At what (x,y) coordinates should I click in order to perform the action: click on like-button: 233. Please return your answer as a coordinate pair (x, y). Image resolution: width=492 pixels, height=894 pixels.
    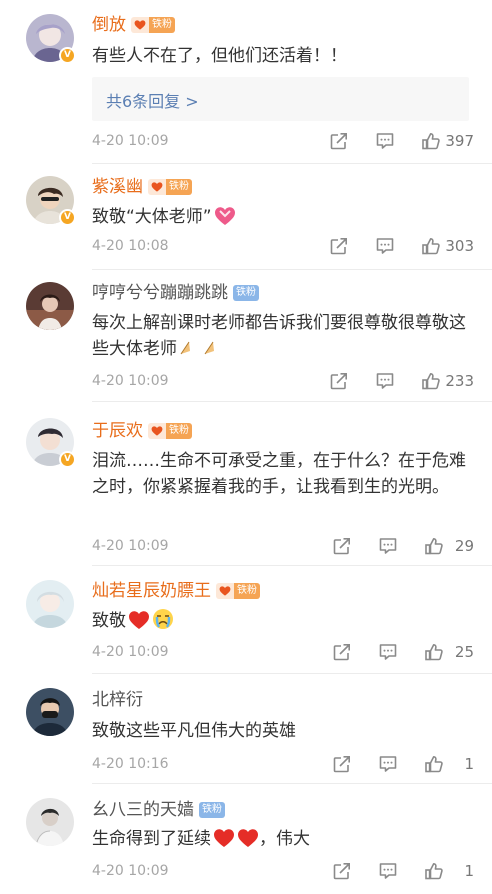
    Looking at the image, I should click on (447, 381).